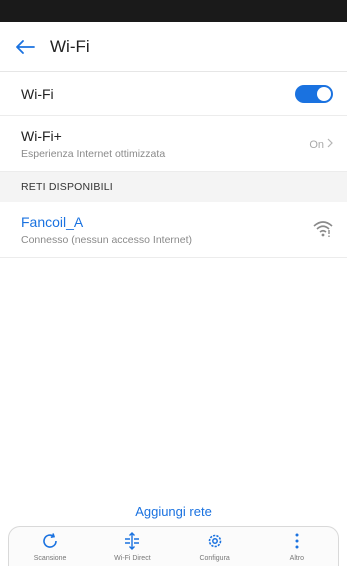  I want to click on scan-button: Scansione, so click(50, 546).